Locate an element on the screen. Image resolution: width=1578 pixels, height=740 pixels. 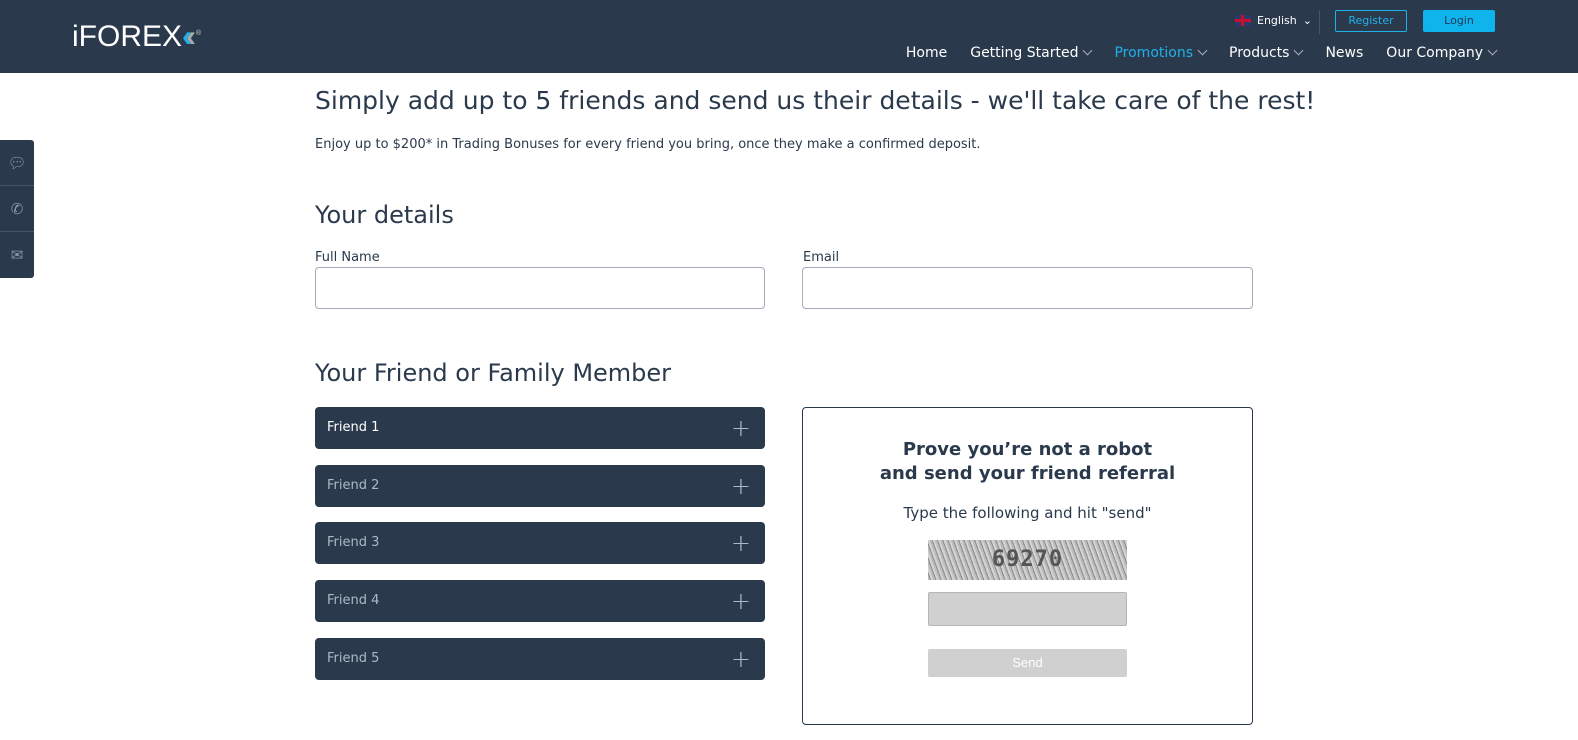
friend-5-accordion: Friend 5 + is located at coordinates (540, 659).